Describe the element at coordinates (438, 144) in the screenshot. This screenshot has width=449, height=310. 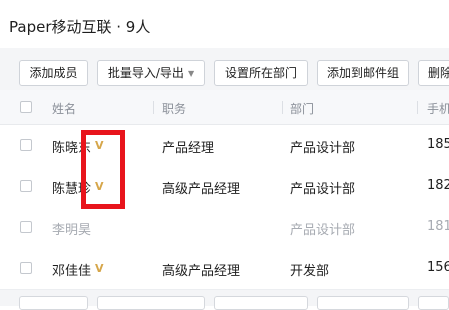
I see `member-phone: 185` at that location.